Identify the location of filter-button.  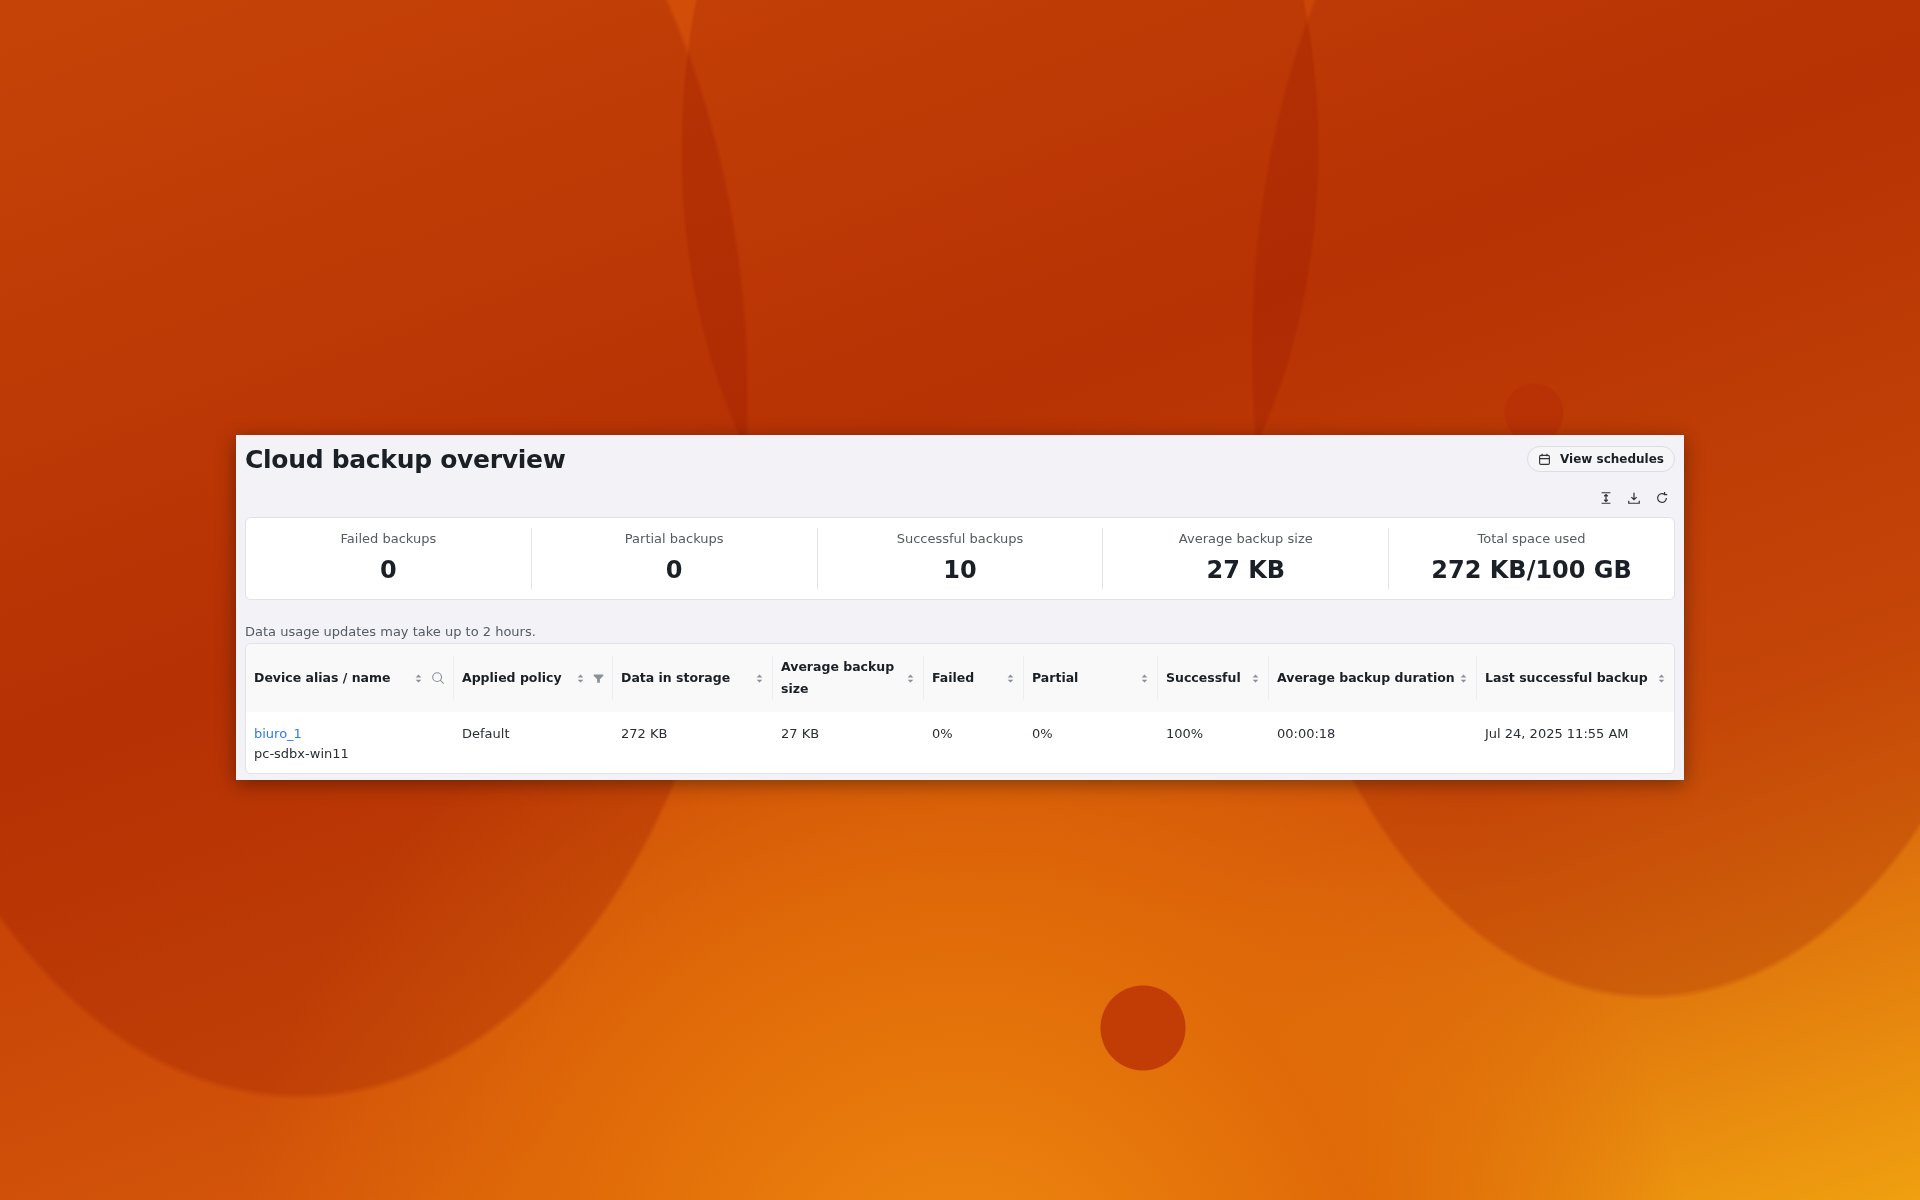
(598, 678).